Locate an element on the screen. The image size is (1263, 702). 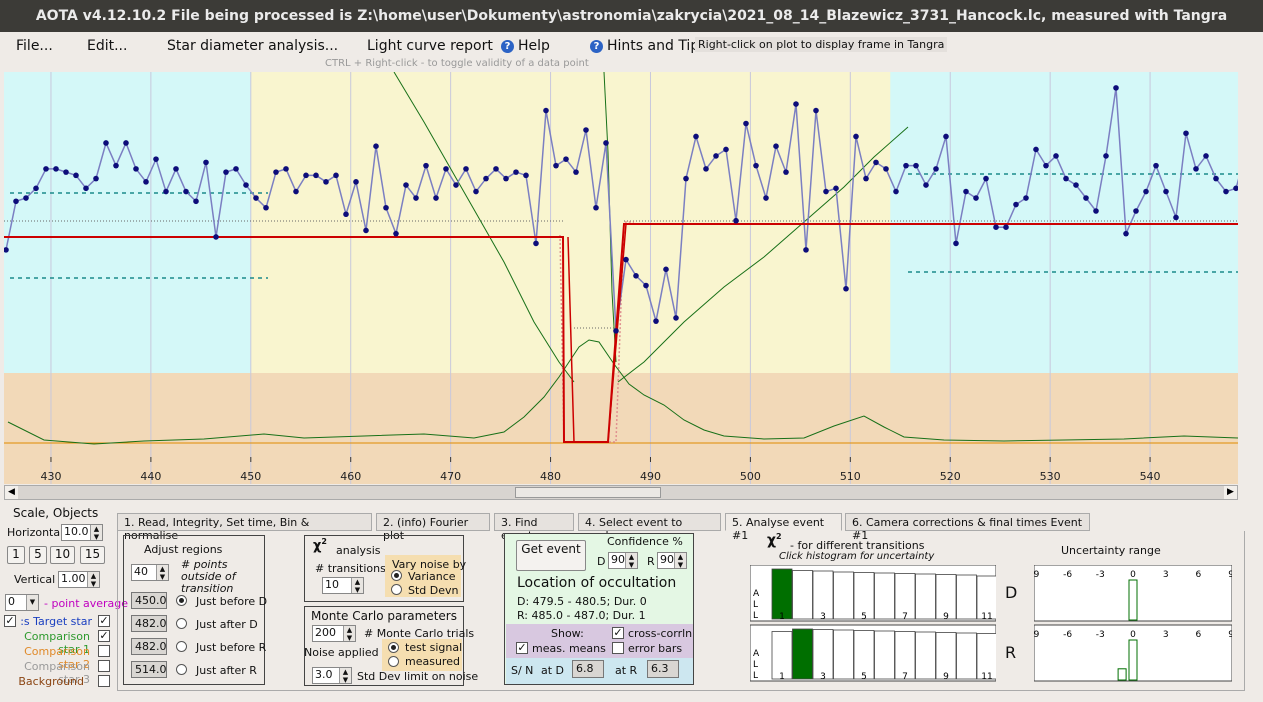
monte-carlo-trials-input: 200 ▲ ▼ is located at coordinates (334, 633).